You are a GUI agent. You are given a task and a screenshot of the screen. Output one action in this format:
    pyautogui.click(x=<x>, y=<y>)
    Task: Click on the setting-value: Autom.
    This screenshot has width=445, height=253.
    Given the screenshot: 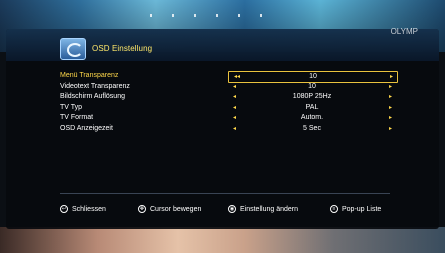 What is the action you would take?
    pyautogui.click(x=312, y=117)
    